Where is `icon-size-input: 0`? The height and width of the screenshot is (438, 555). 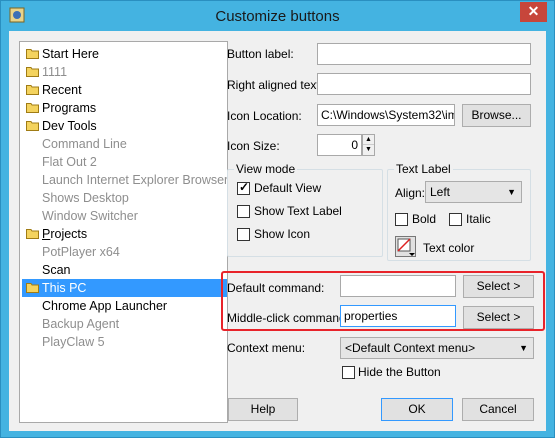
icon-size-input: 0 is located at coordinates (339, 145).